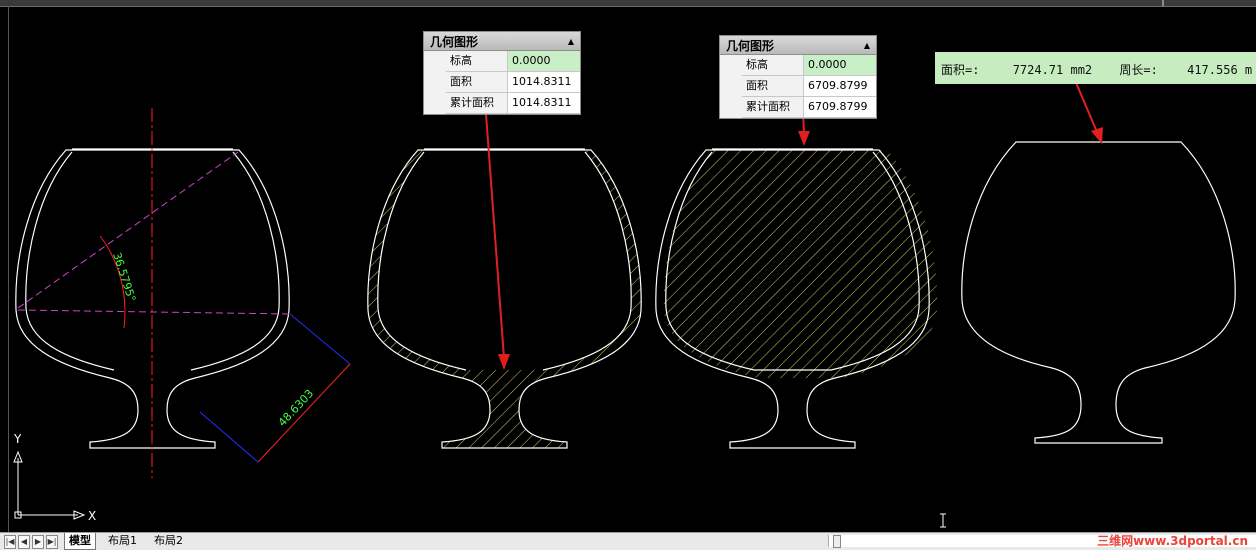 The image size is (1256, 550). Describe the element at coordinates (1052, 70) in the screenshot. I see `area-value: 7724.71 mm2` at that location.